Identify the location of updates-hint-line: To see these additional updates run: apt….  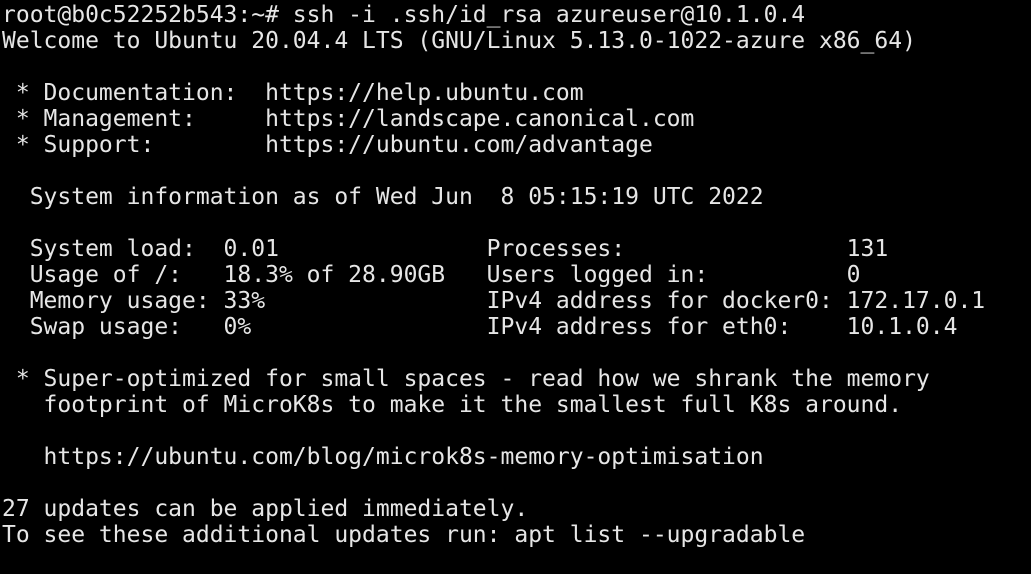
(404, 535).